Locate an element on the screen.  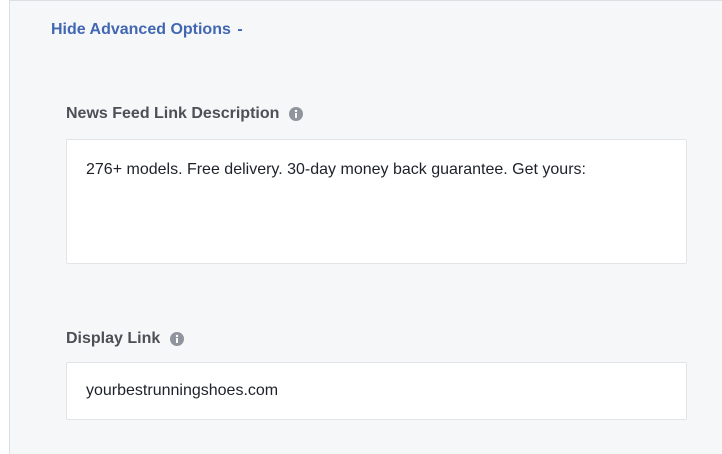
news-feed-link-description-label-text: News Feed Link Description is located at coordinates (173, 113).